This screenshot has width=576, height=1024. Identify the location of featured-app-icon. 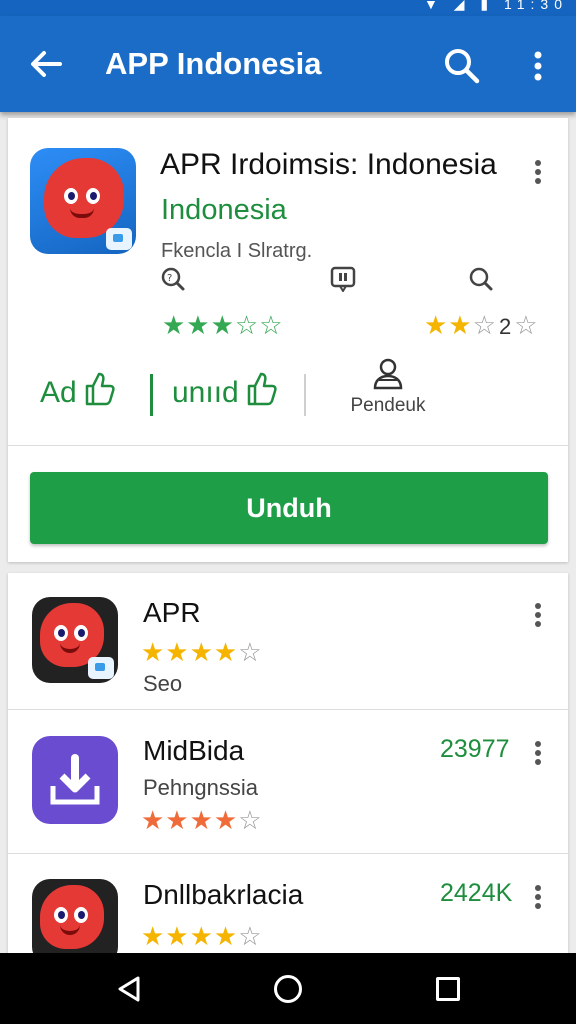
(83, 201).